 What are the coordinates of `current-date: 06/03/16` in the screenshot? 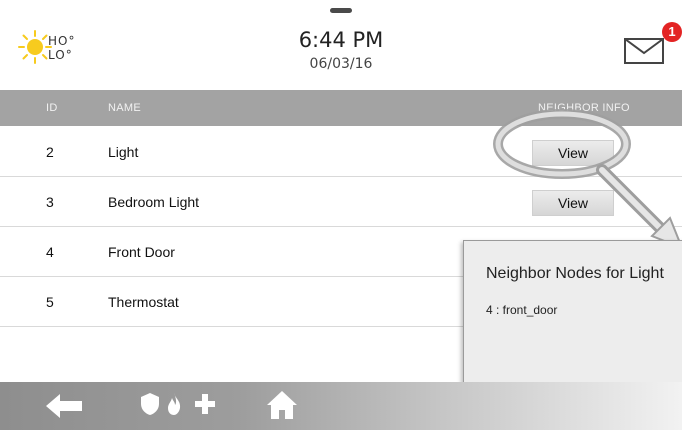 It's located at (341, 64).